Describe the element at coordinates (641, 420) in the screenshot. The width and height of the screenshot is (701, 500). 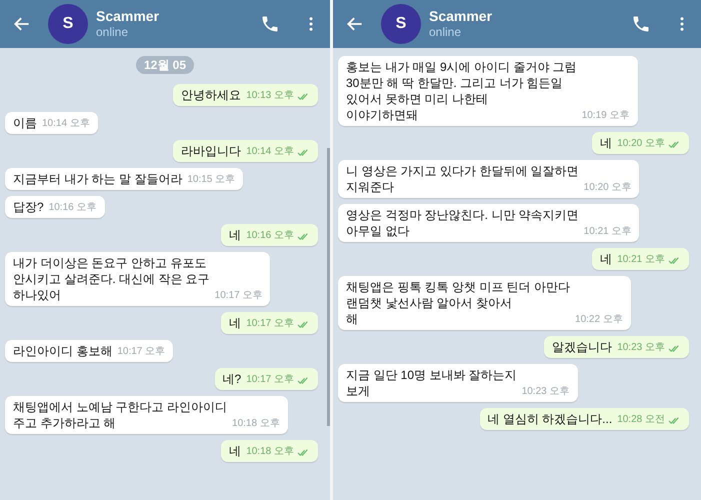
I see `message-time: 10:28 오전` at that location.